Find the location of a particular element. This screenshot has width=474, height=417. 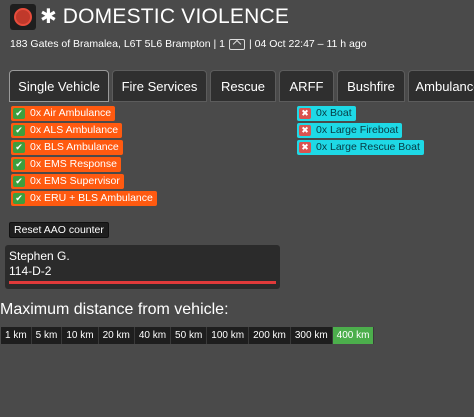

tab-single-vehicle: Single Vehicle is located at coordinates (59, 86).